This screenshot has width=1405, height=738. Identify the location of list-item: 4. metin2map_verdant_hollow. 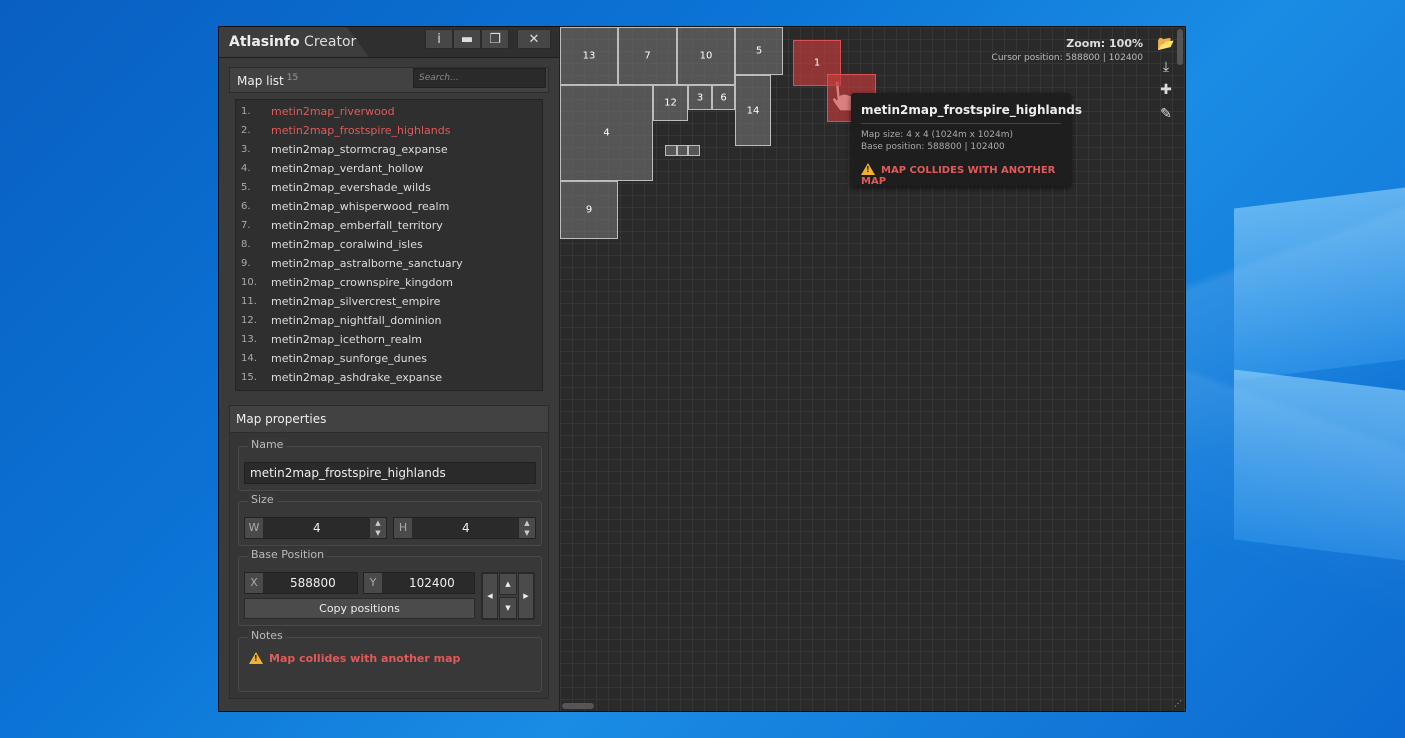
(388, 169).